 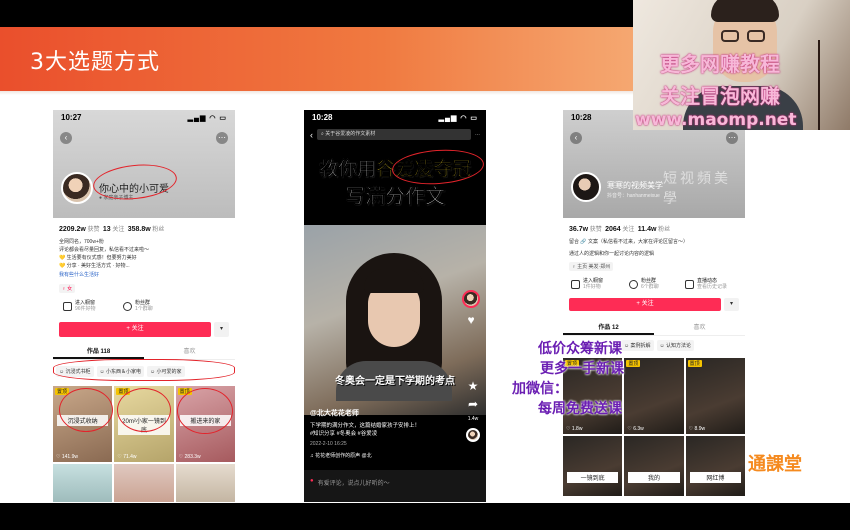 I want to click on promo-line-3: 加微信：, so click(x=540, y=389).